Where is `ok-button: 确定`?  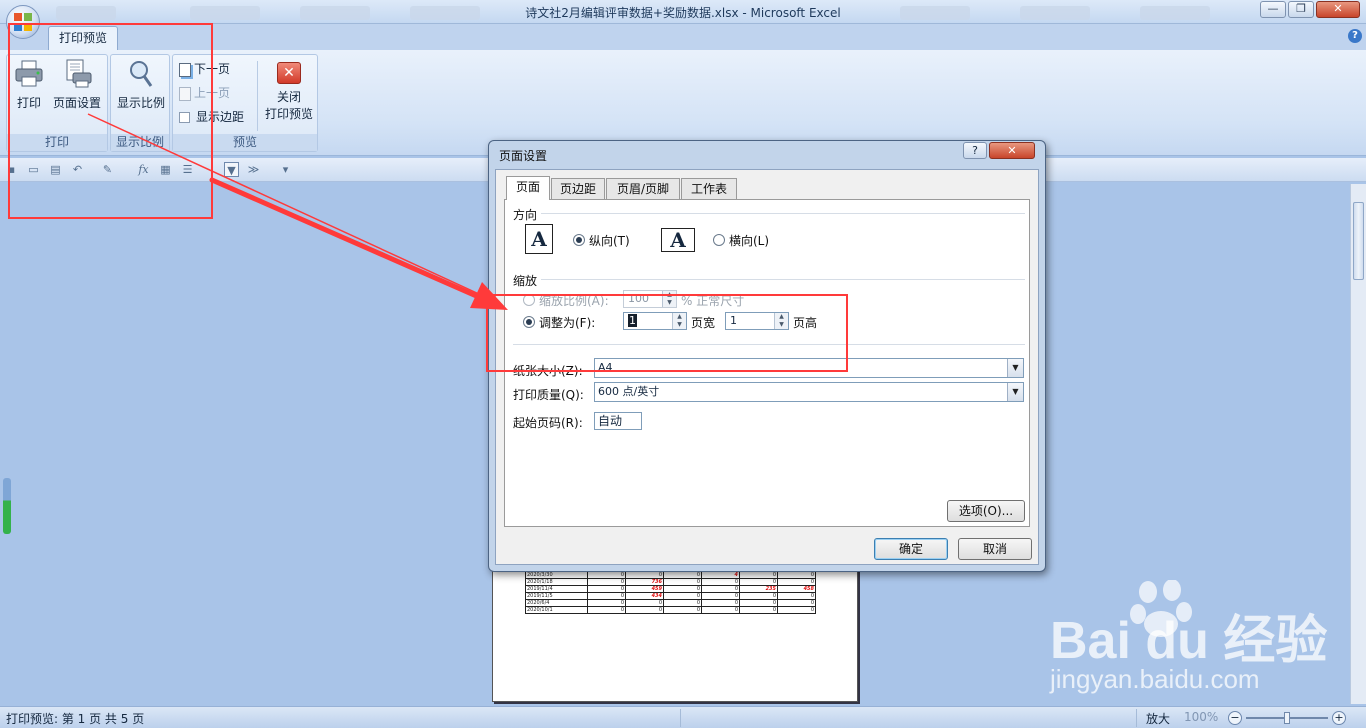 ok-button: 确定 is located at coordinates (911, 549).